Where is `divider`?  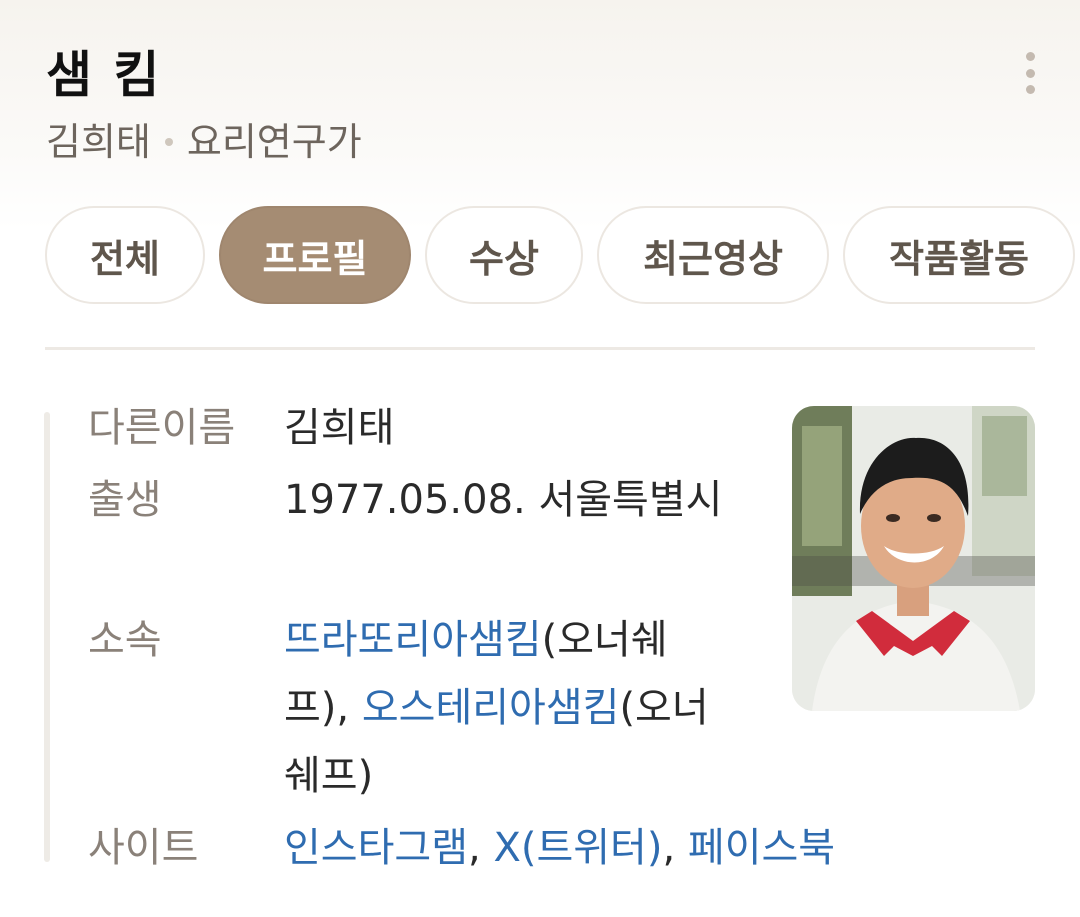 divider is located at coordinates (540, 348).